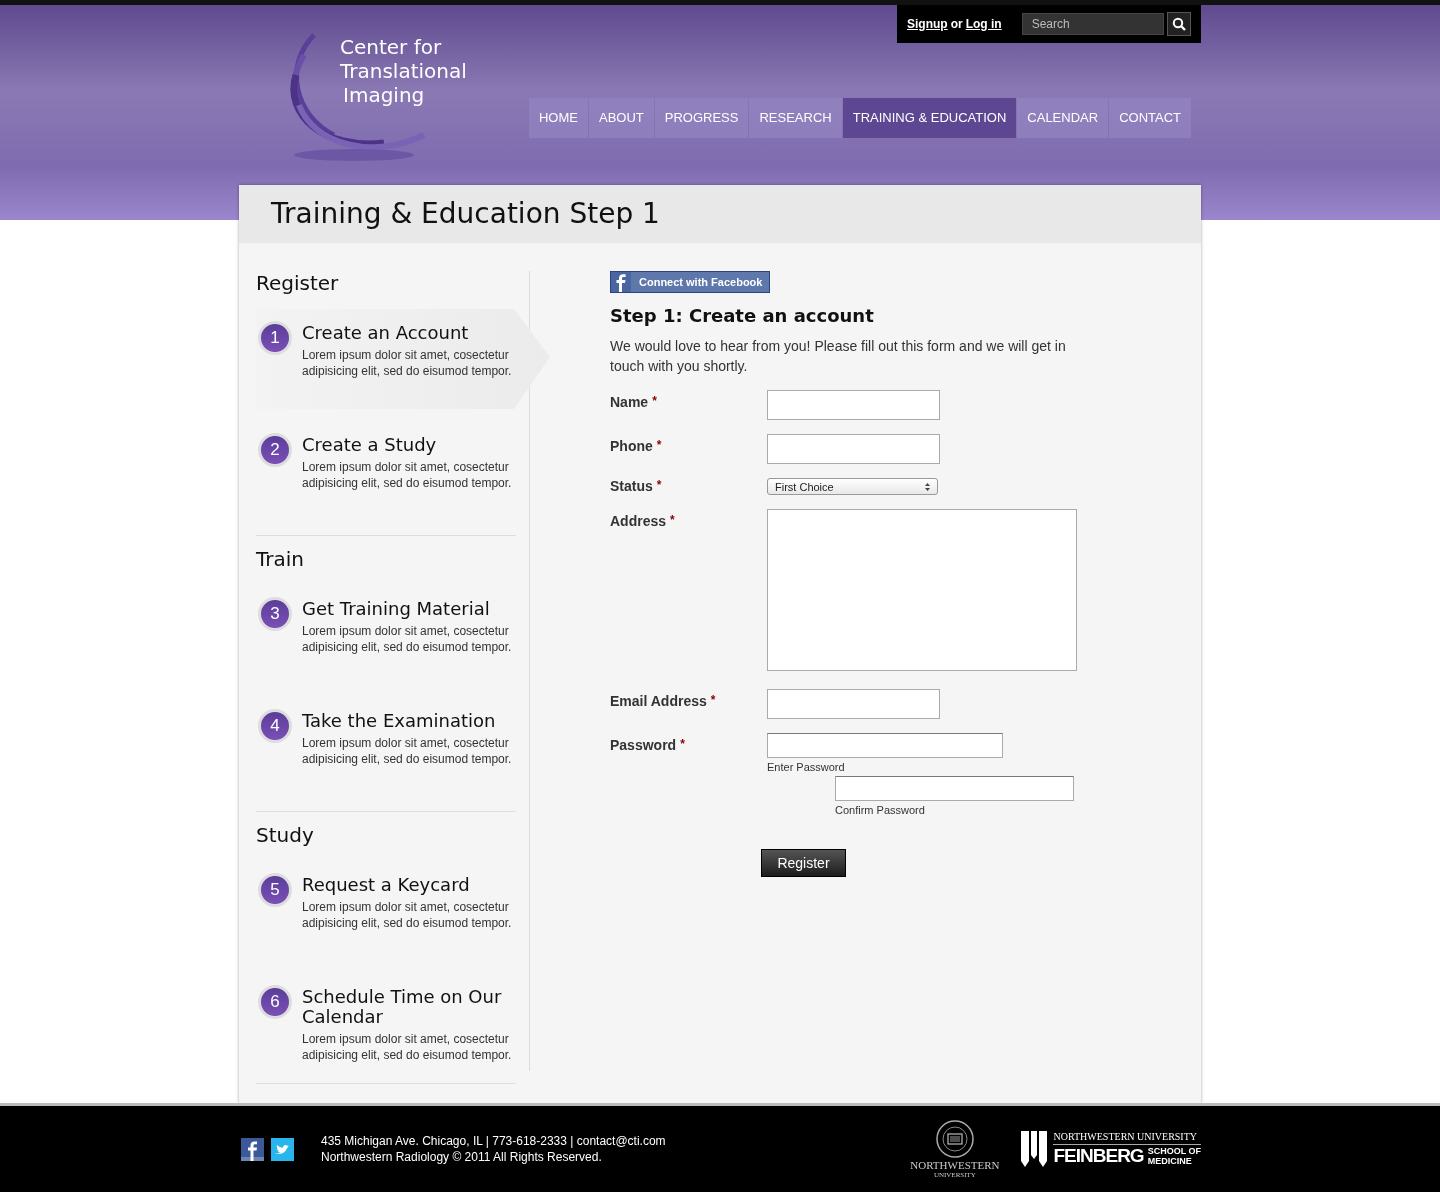 This screenshot has height=1192, width=1440. What do you see at coordinates (275, 1002) in the screenshot?
I see `step-number-badge: 6` at bounding box center [275, 1002].